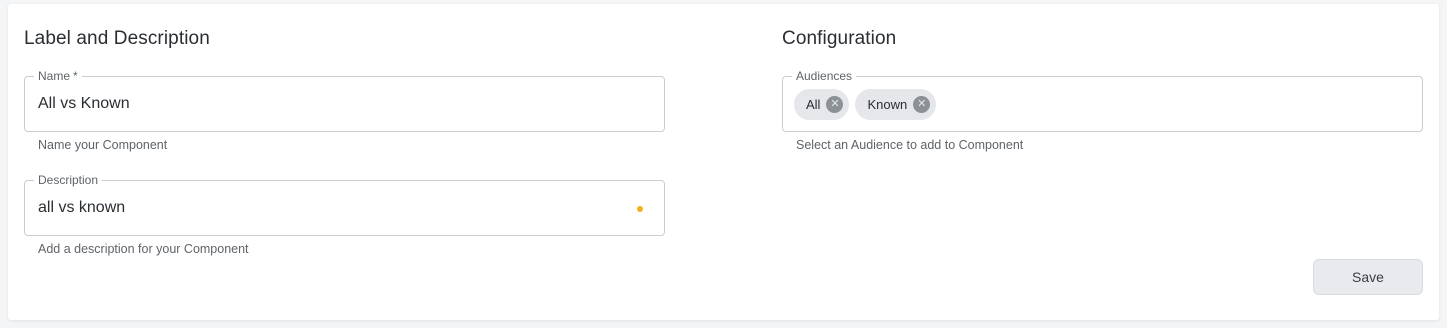 The height and width of the screenshot is (328, 1447). Describe the element at coordinates (68, 180) in the screenshot. I see `description-field-label: Description` at that location.